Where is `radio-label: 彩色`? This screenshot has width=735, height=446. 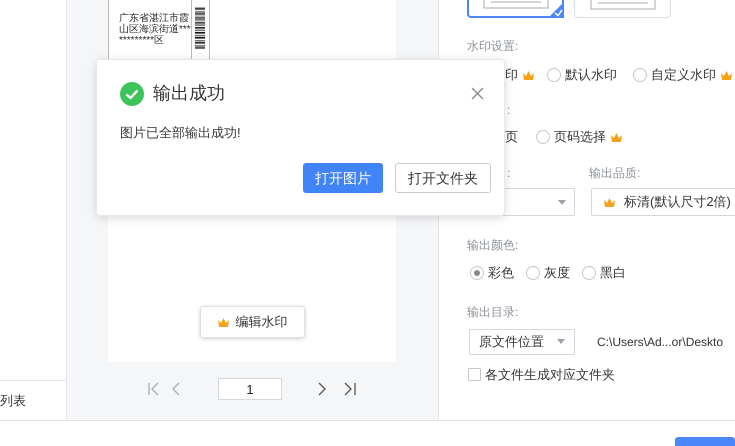
radio-label: 彩色 is located at coordinates (501, 273).